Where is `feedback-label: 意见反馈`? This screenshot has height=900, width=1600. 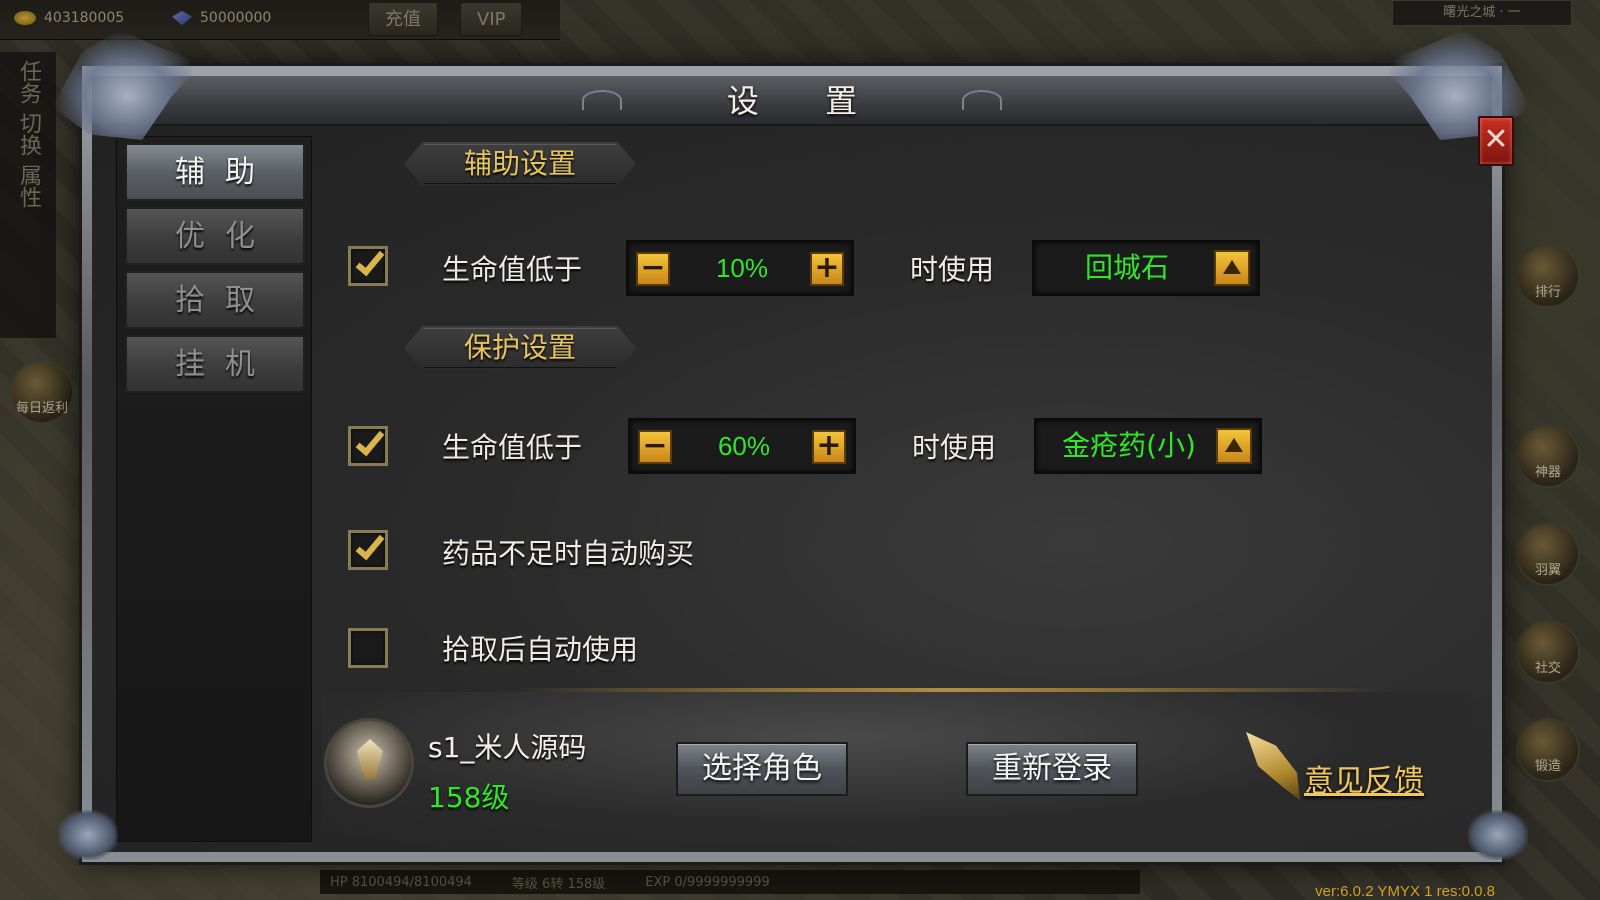 feedback-label: 意见反馈 is located at coordinates (1364, 781).